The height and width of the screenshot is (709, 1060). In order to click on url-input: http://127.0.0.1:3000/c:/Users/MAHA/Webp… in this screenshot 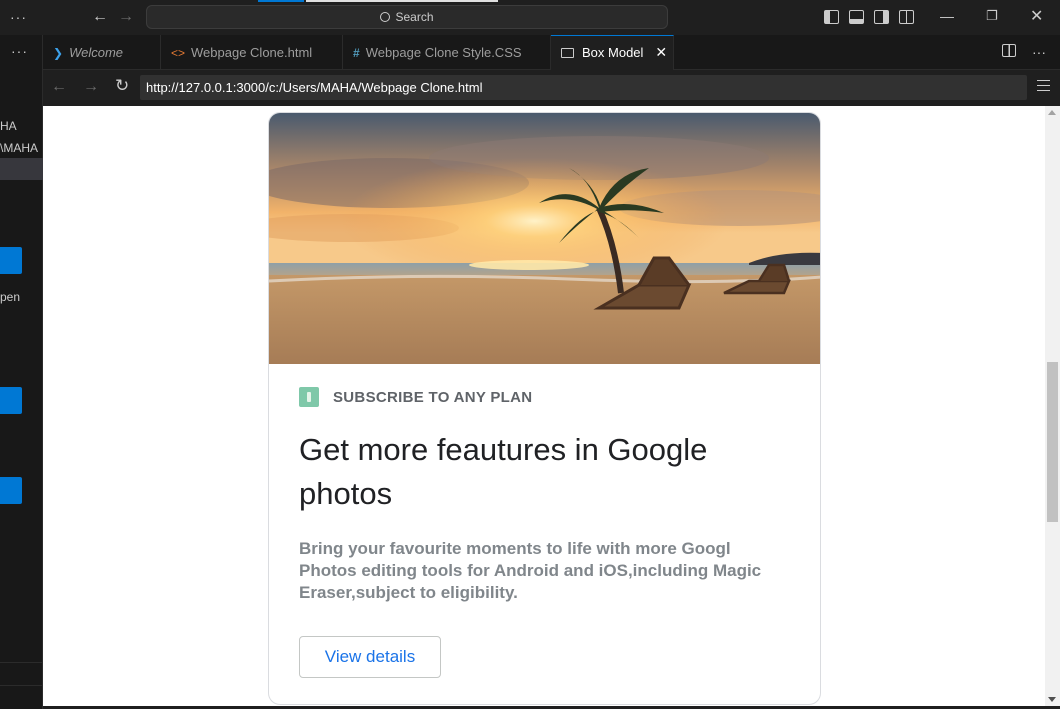, I will do `click(583, 87)`.